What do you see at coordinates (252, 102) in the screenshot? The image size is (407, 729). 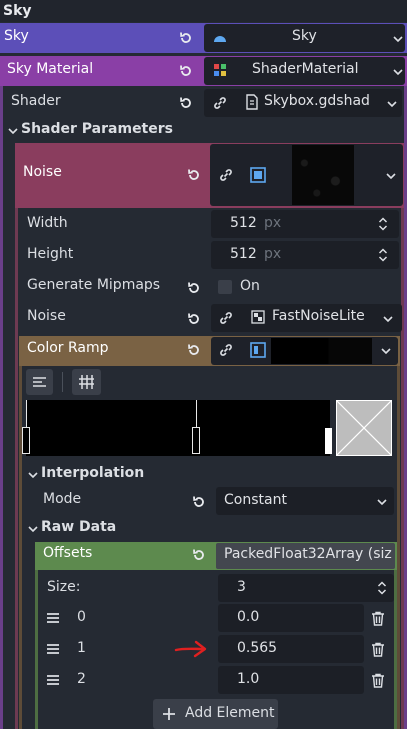 I see `shader-file-icon` at bounding box center [252, 102].